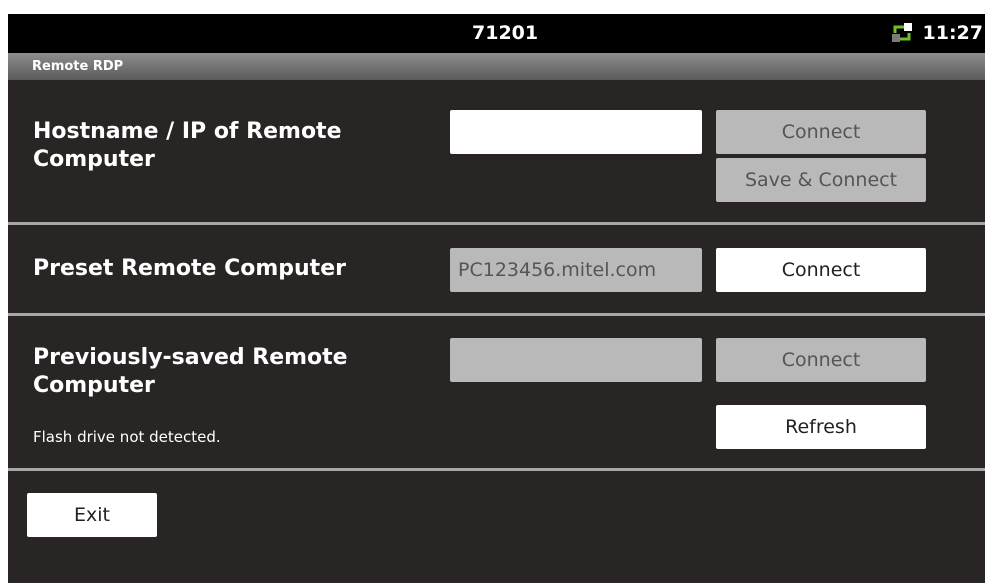  What do you see at coordinates (187, 145) in the screenshot?
I see `hostname-label: Hostname / IP of Remote Computer` at bounding box center [187, 145].